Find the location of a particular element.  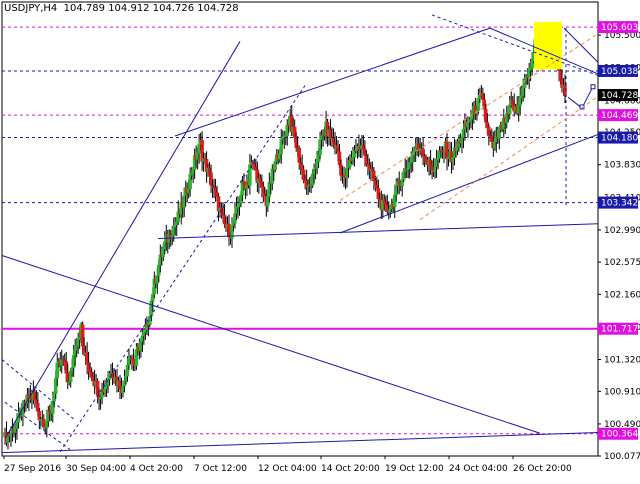

y-tick-label-4: 103.830 is located at coordinates (622, 166).